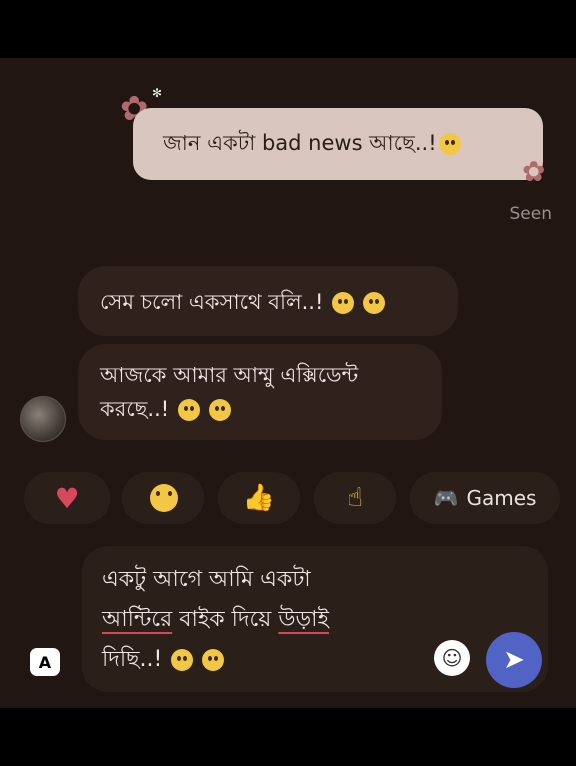 This screenshot has width=576, height=766. I want to click on thumbs-up-icon: 👍, so click(259, 498).